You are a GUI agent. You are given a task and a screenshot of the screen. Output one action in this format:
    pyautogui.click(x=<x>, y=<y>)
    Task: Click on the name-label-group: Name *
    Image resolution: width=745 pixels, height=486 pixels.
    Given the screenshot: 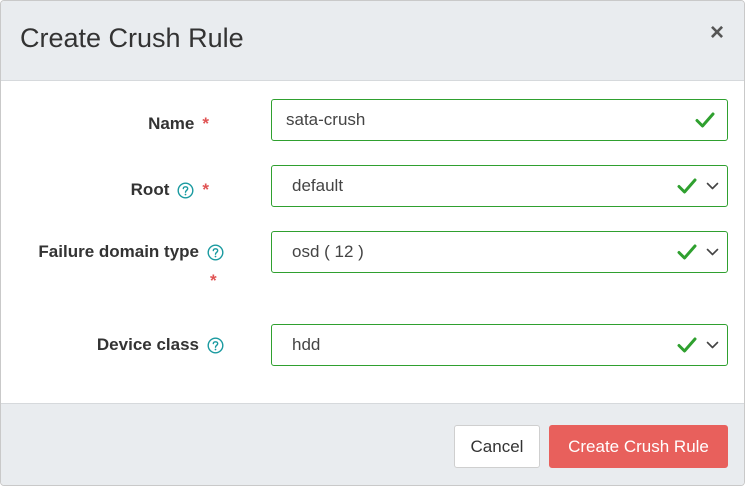 What is the action you would take?
    pyautogui.click(x=178, y=124)
    